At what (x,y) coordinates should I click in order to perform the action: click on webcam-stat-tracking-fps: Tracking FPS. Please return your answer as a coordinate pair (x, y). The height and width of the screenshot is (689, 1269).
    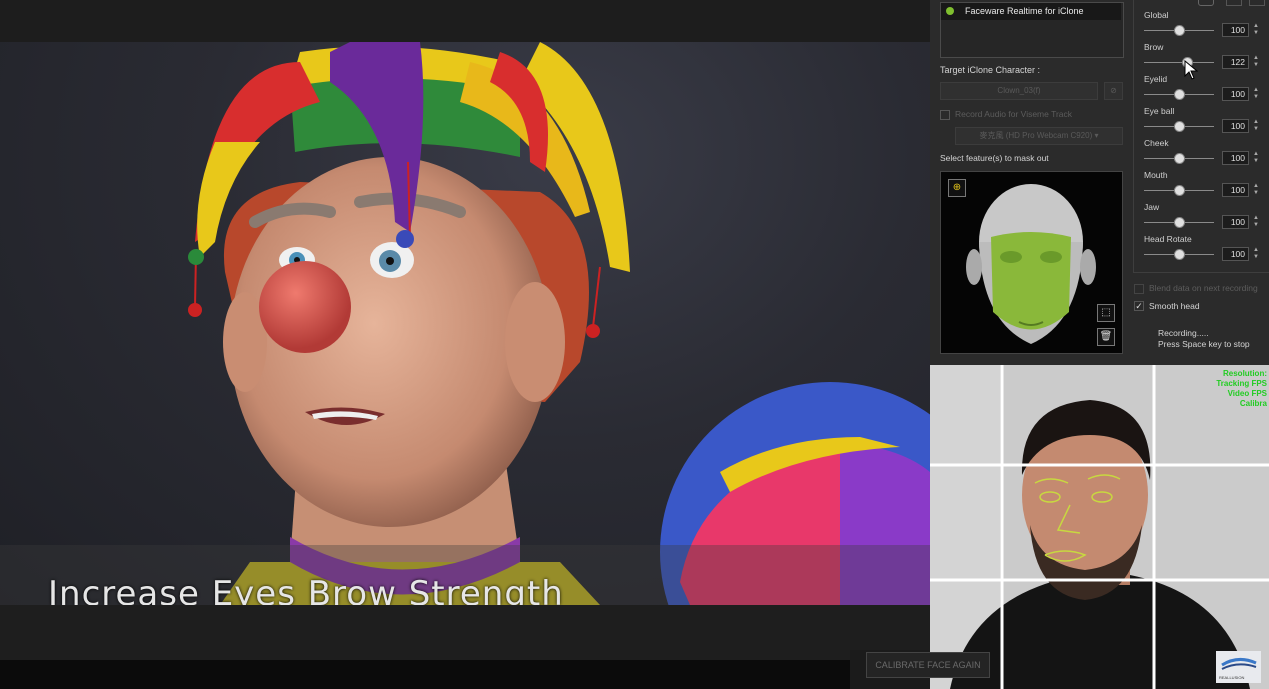
    Looking at the image, I should click on (1241, 383).